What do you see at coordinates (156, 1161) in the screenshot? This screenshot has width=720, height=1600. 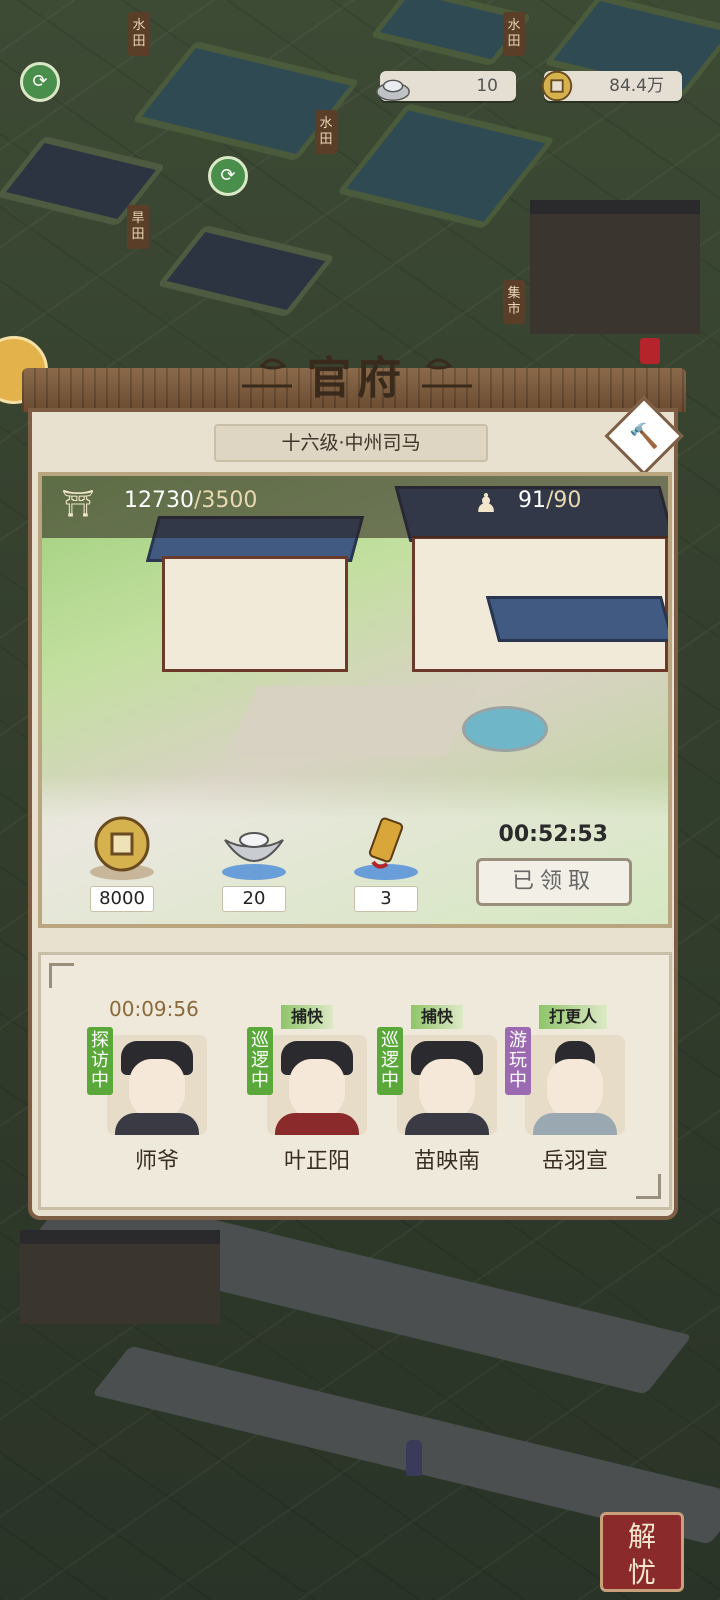 I see `staff-name: 师爷` at bounding box center [156, 1161].